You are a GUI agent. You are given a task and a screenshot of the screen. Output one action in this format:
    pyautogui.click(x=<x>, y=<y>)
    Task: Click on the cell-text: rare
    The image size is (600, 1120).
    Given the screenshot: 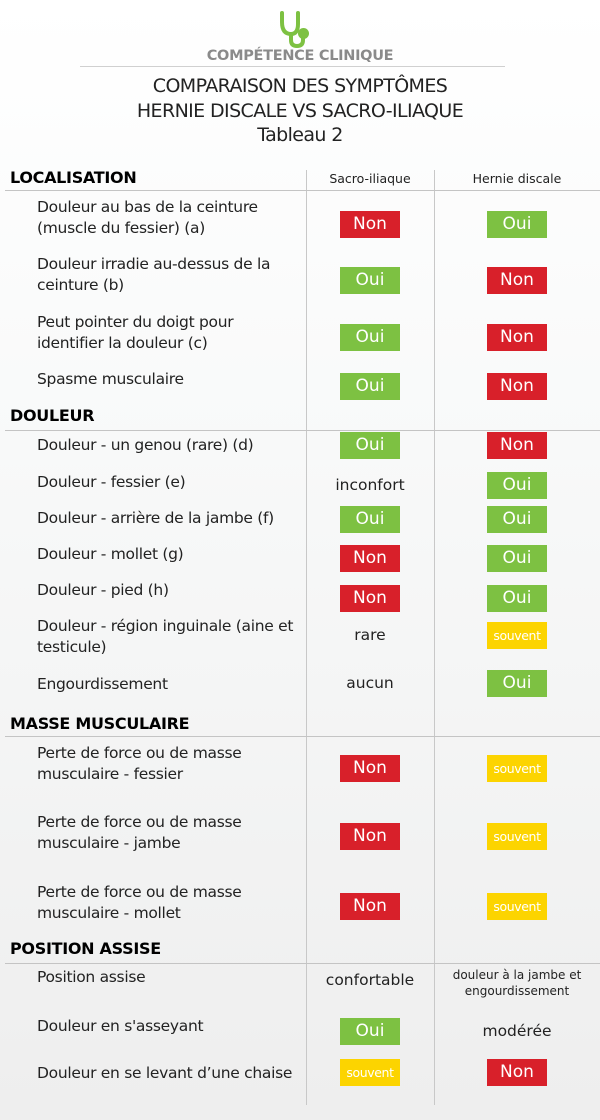 What is the action you would take?
    pyautogui.click(x=370, y=635)
    